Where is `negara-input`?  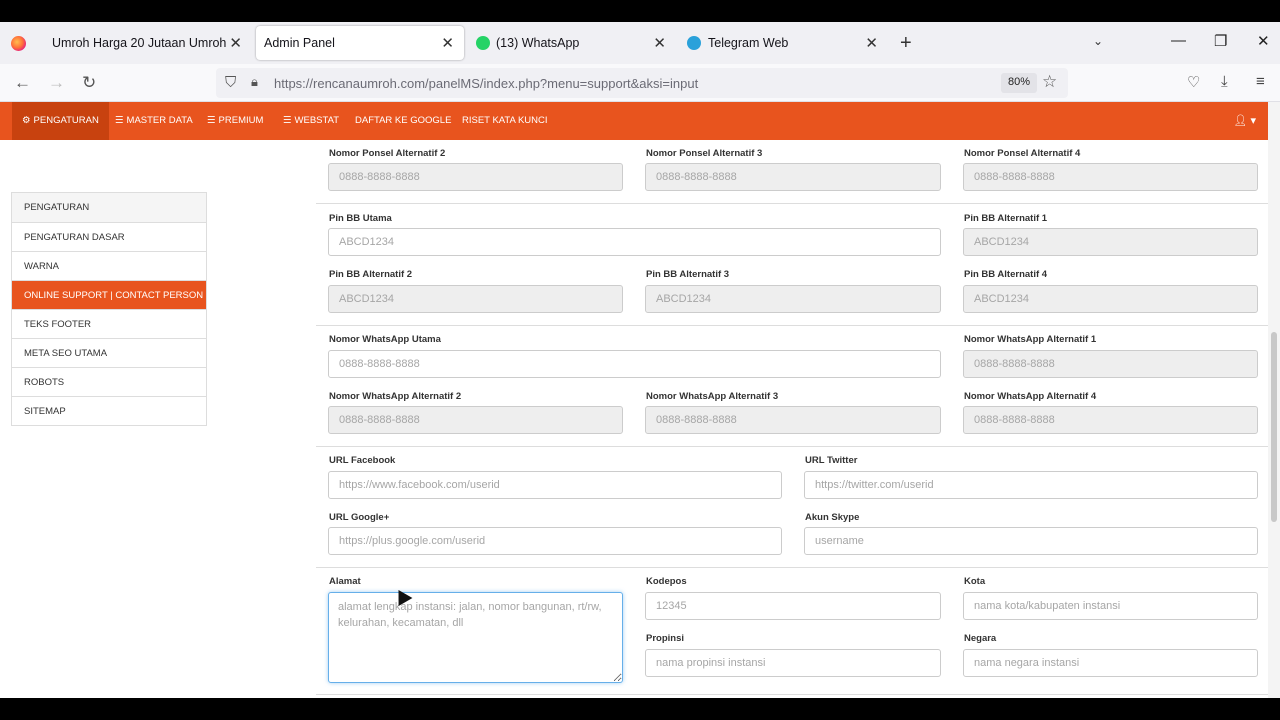 negara-input is located at coordinates (1110, 663).